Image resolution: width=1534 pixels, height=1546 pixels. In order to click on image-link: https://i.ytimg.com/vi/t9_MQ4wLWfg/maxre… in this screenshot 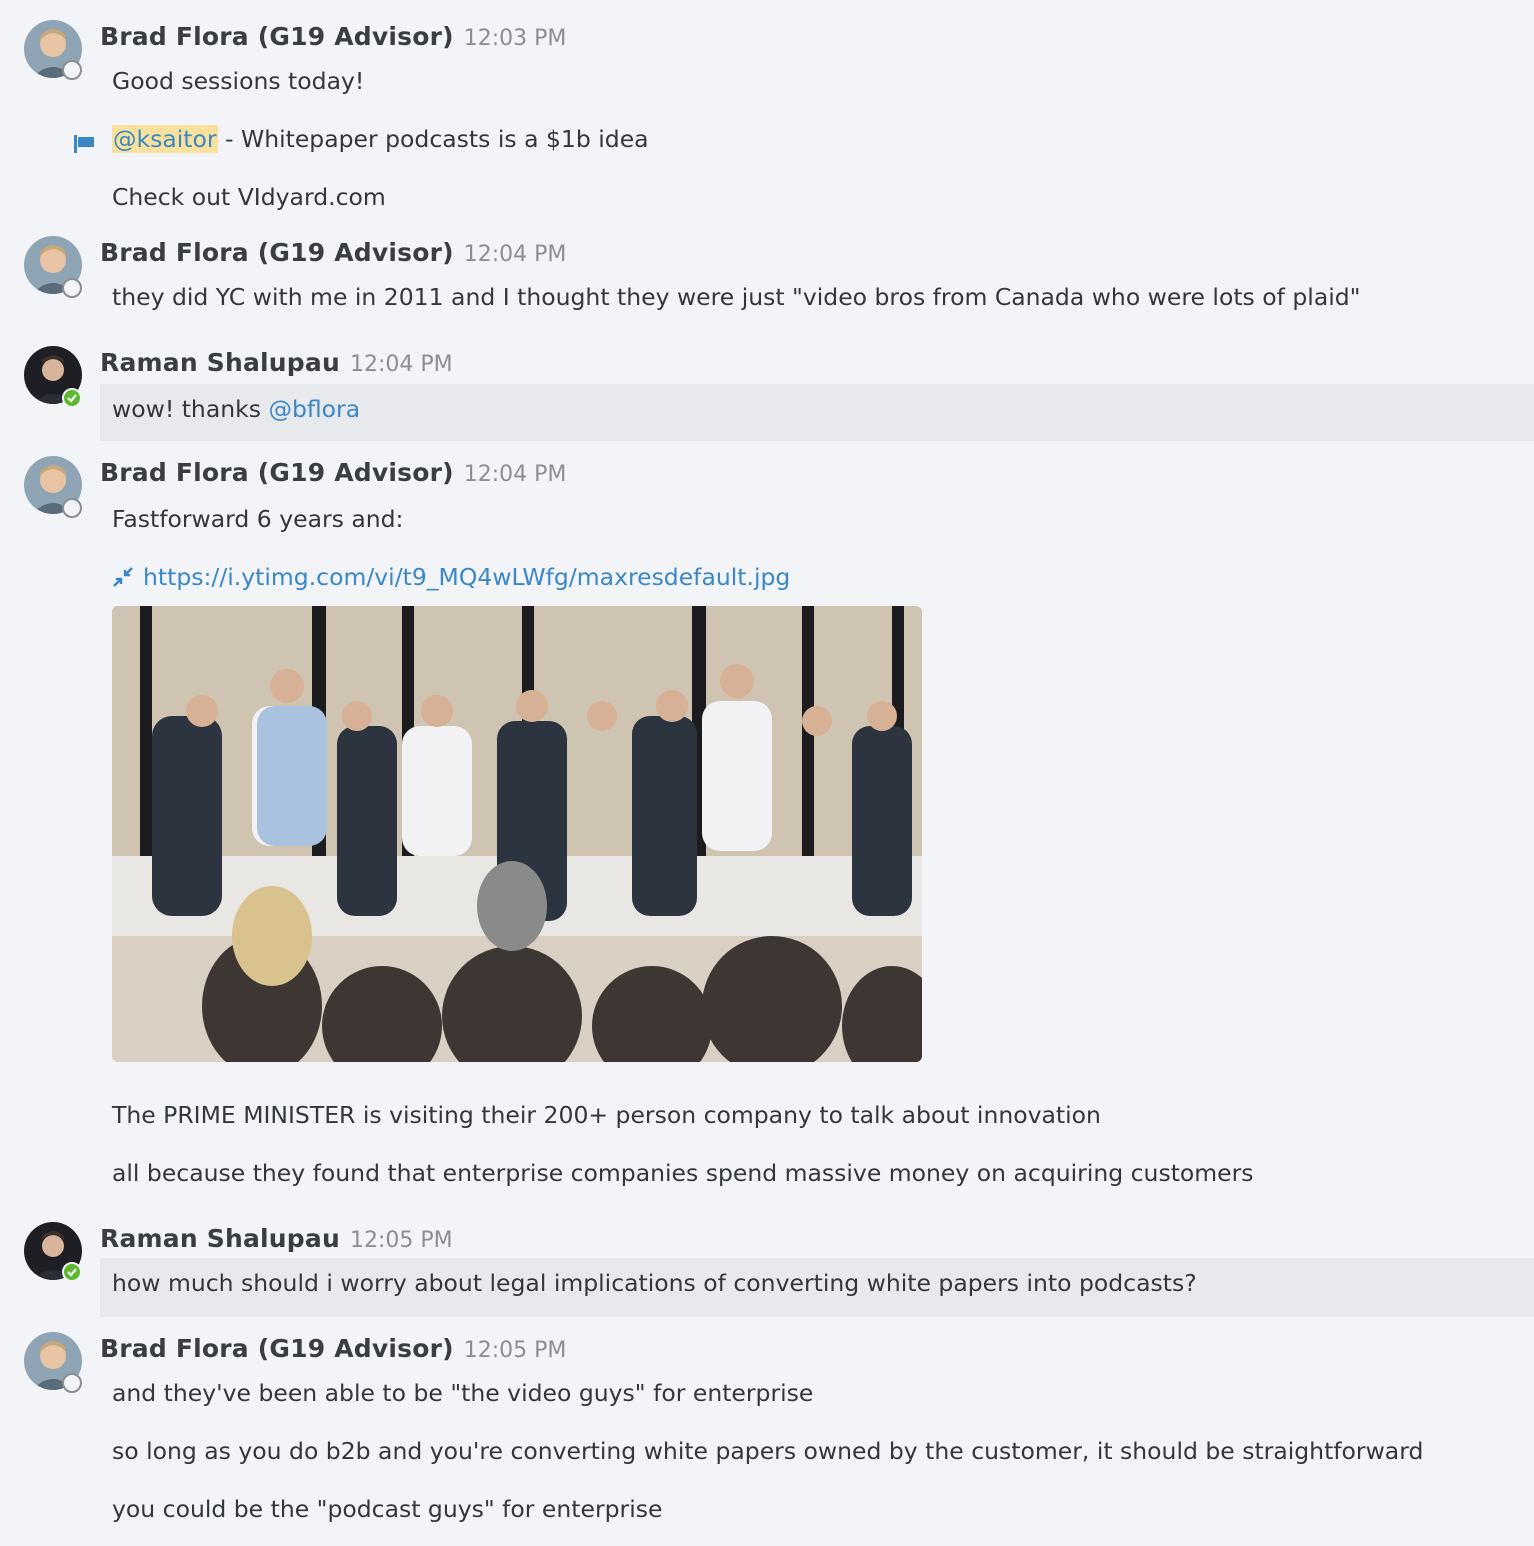, I will do `click(466, 577)`.